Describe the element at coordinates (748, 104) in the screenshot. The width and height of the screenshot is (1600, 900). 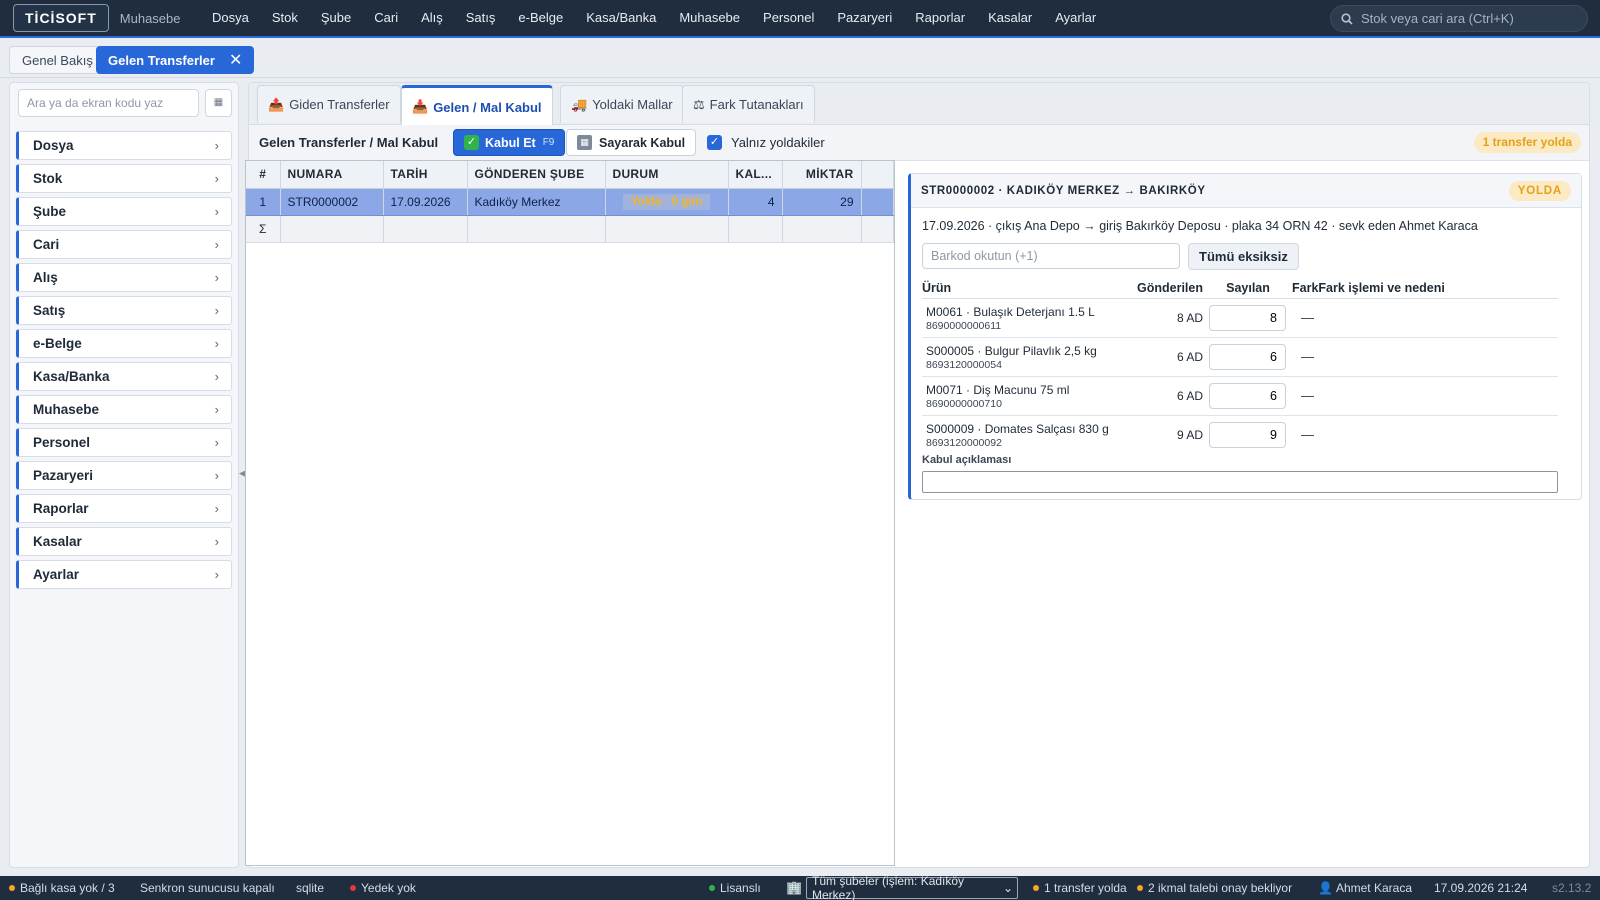
I see `tab-fark-tutanaklari: ⚖ Fark Tutanakları` at that location.